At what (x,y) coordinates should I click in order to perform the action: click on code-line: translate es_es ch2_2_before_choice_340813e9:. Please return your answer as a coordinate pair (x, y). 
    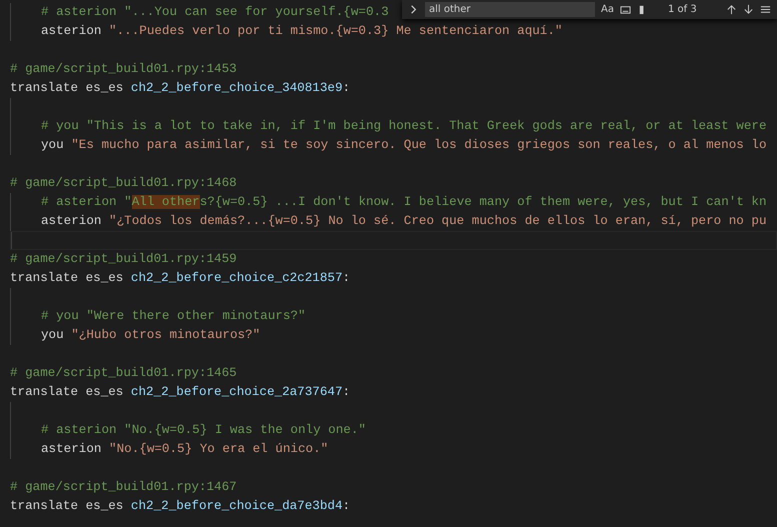
    Looking at the image, I should click on (180, 88).